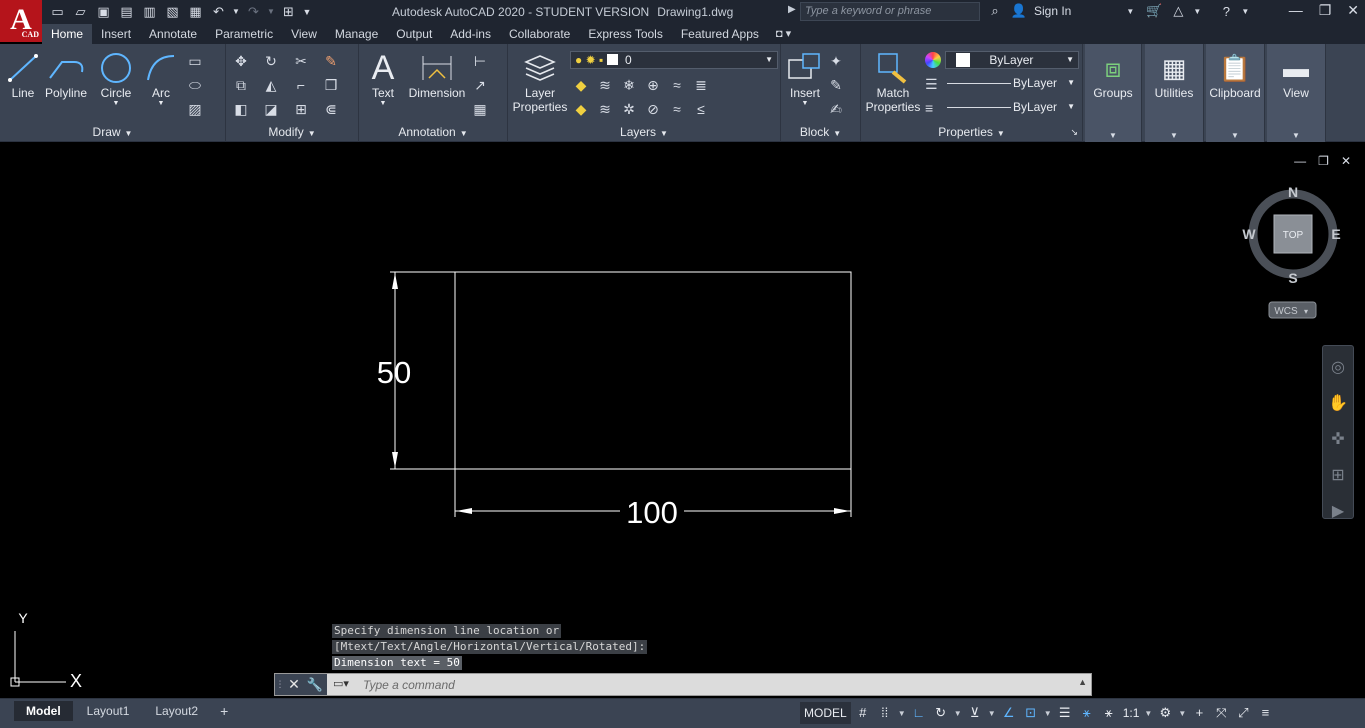 This screenshot has width=1365, height=728. What do you see at coordinates (919, 713) in the screenshot?
I see `ortho-icon: ∟` at bounding box center [919, 713].